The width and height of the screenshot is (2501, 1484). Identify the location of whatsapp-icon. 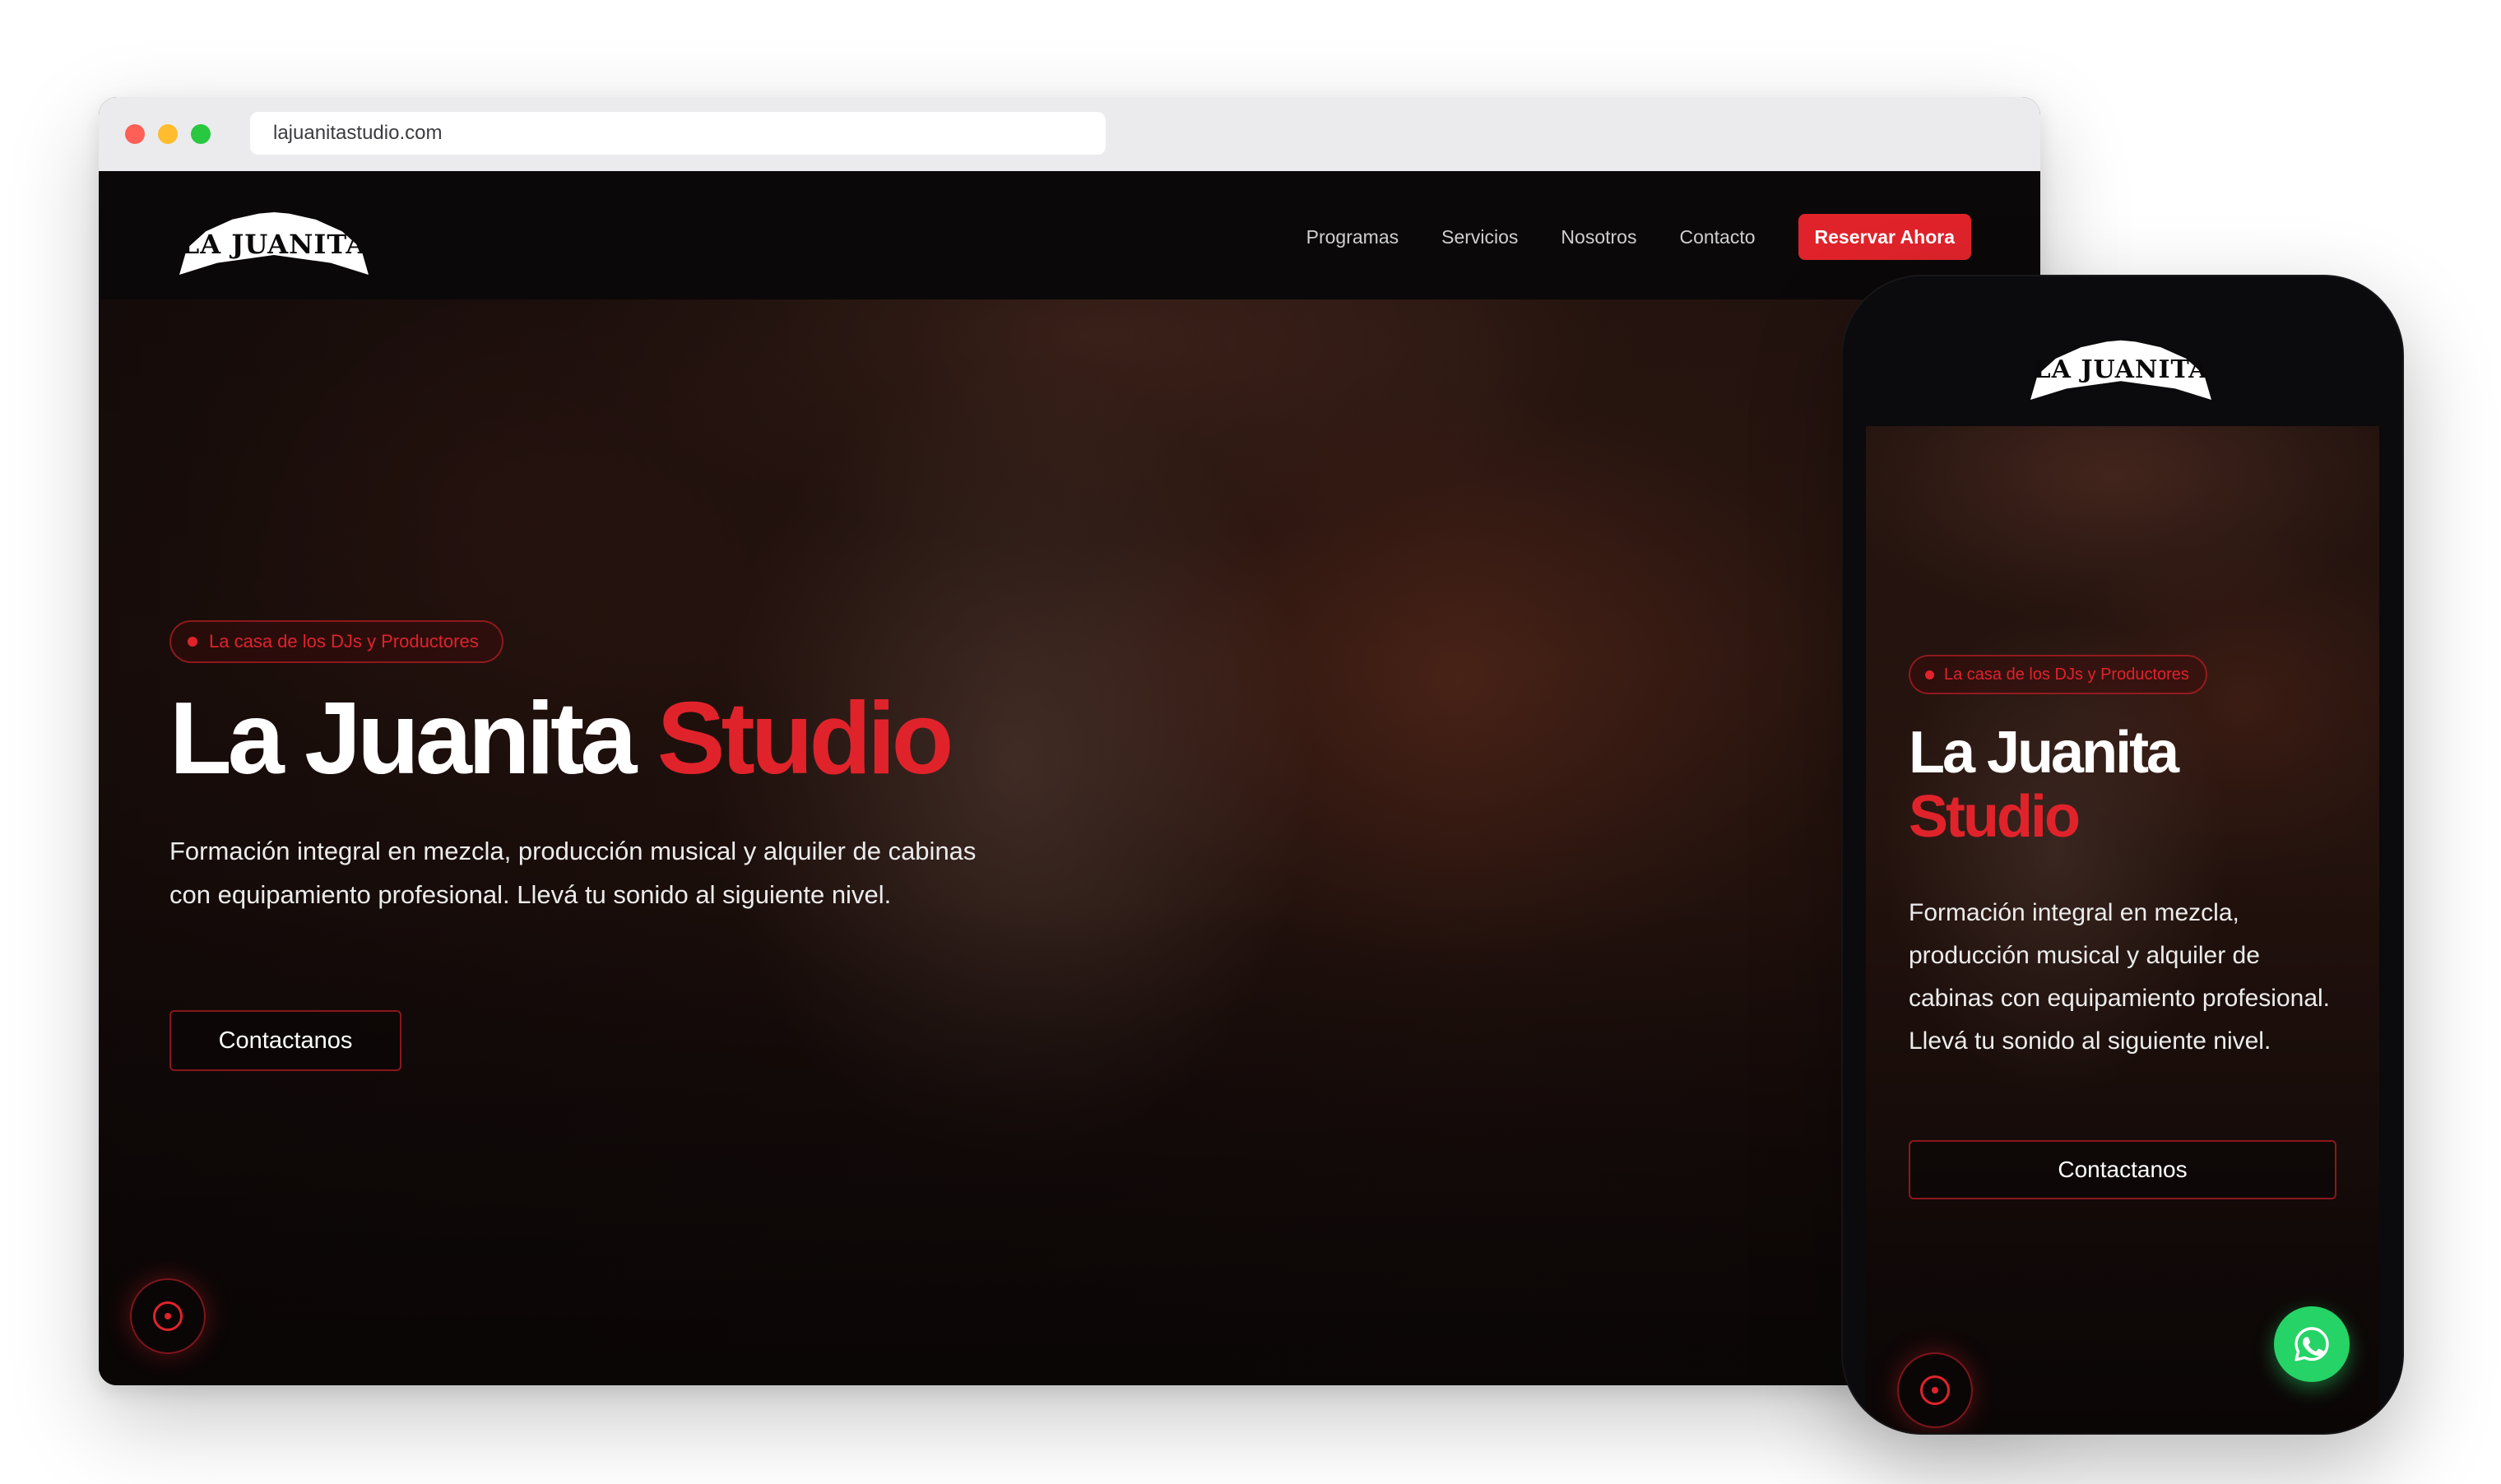
(2312, 1344).